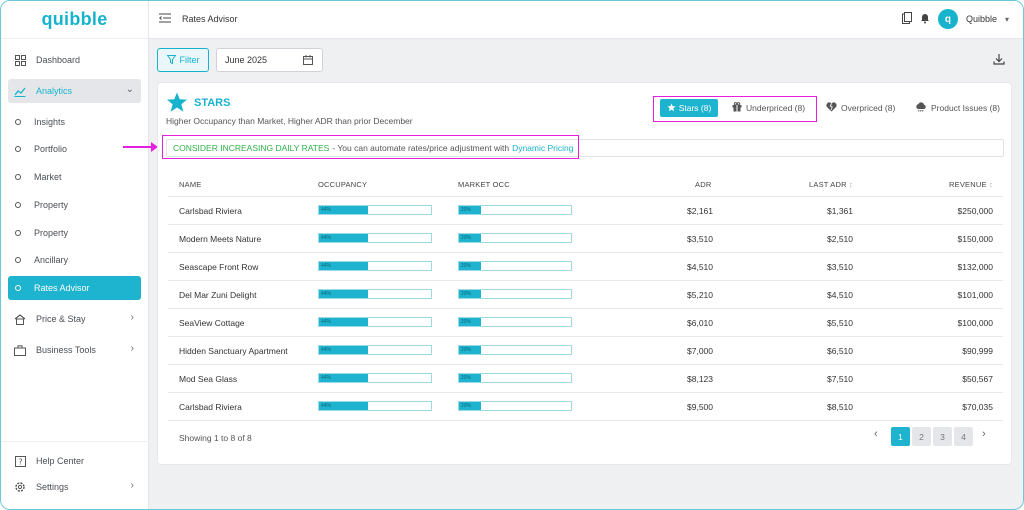 Image resolution: width=1024 pixels, height=510 pixels. What do you see at coordinates (876, 434) in the screenshot?
I see `chevron-left-icon: ‹` at bounding box center [876, 434].